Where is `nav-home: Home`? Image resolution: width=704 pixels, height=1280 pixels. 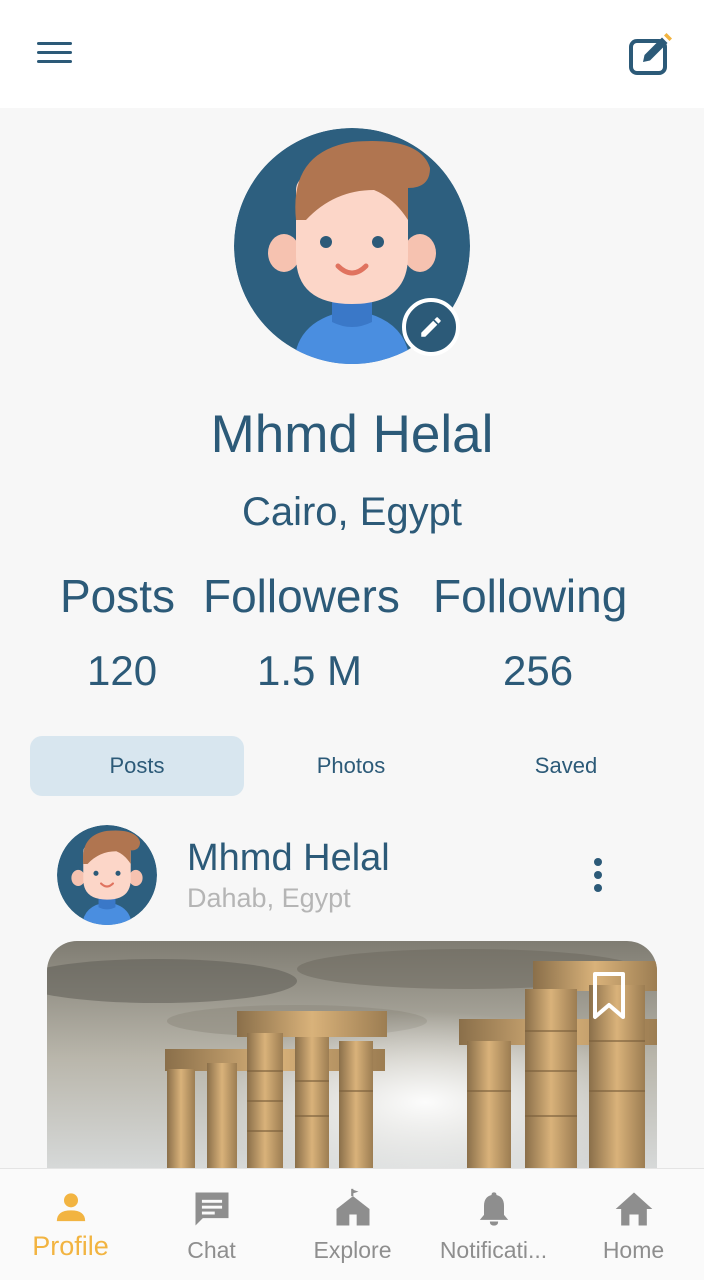 nav-home: Home is located at coordinates (633, 1224).